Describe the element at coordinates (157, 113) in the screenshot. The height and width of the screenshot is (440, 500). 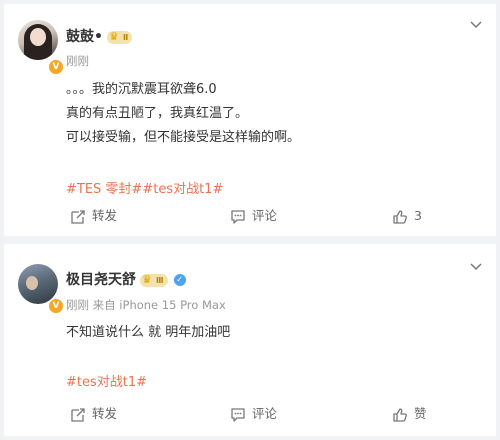
I see `post-line: 真的有点丑陋了，我真红温了。` at that location.